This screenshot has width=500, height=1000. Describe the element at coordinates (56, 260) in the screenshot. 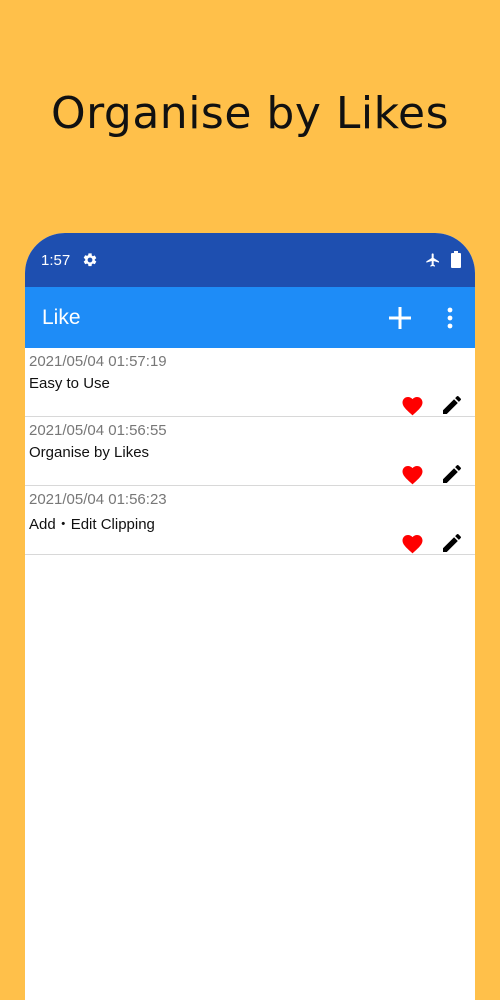

I see `status-time: 1:57` at that location.